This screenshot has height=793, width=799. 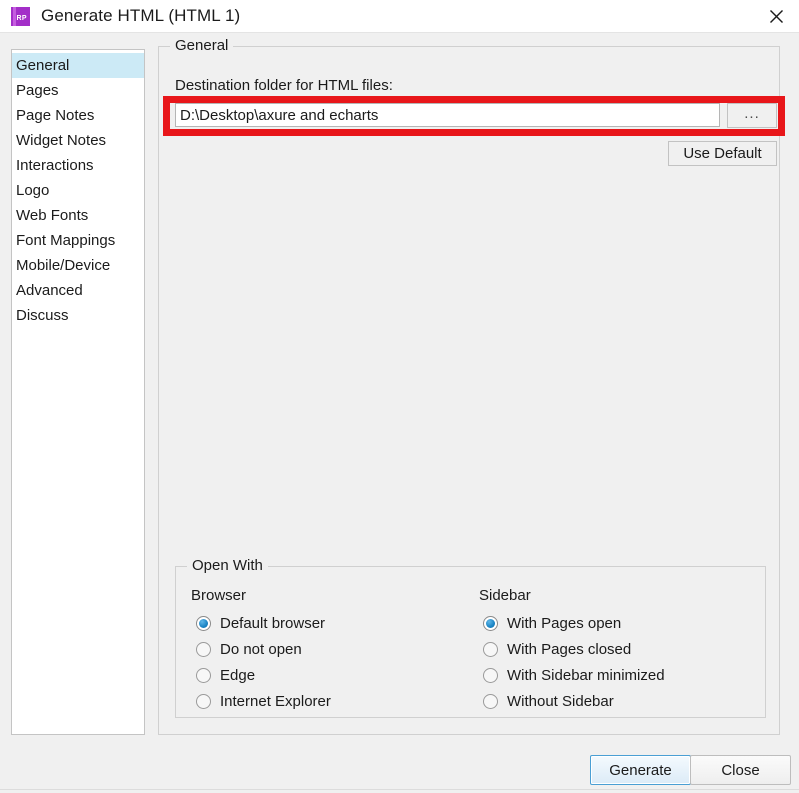 I want to click on sidebar-item-label: General, so click(x=43, y=65).